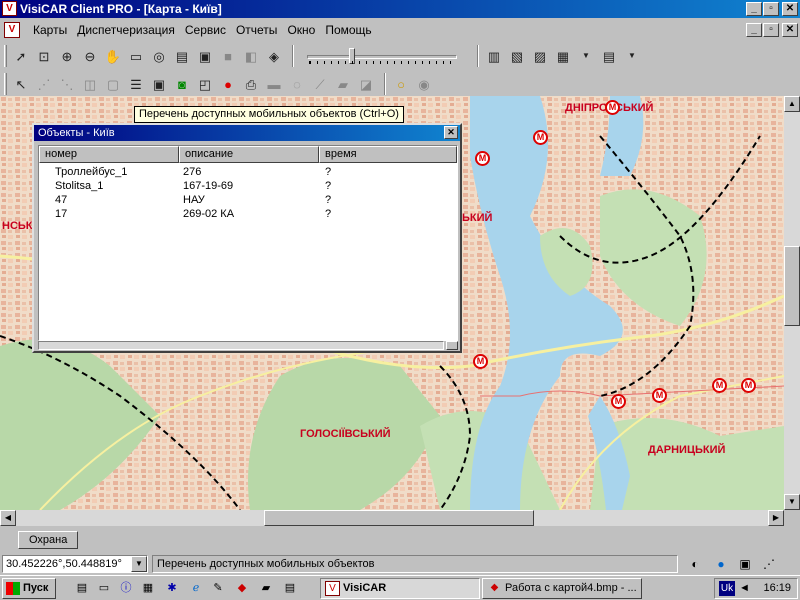  Describe the element at coordinates (790, 9) in the screenshot. I see `close-button: ✕` at that location.